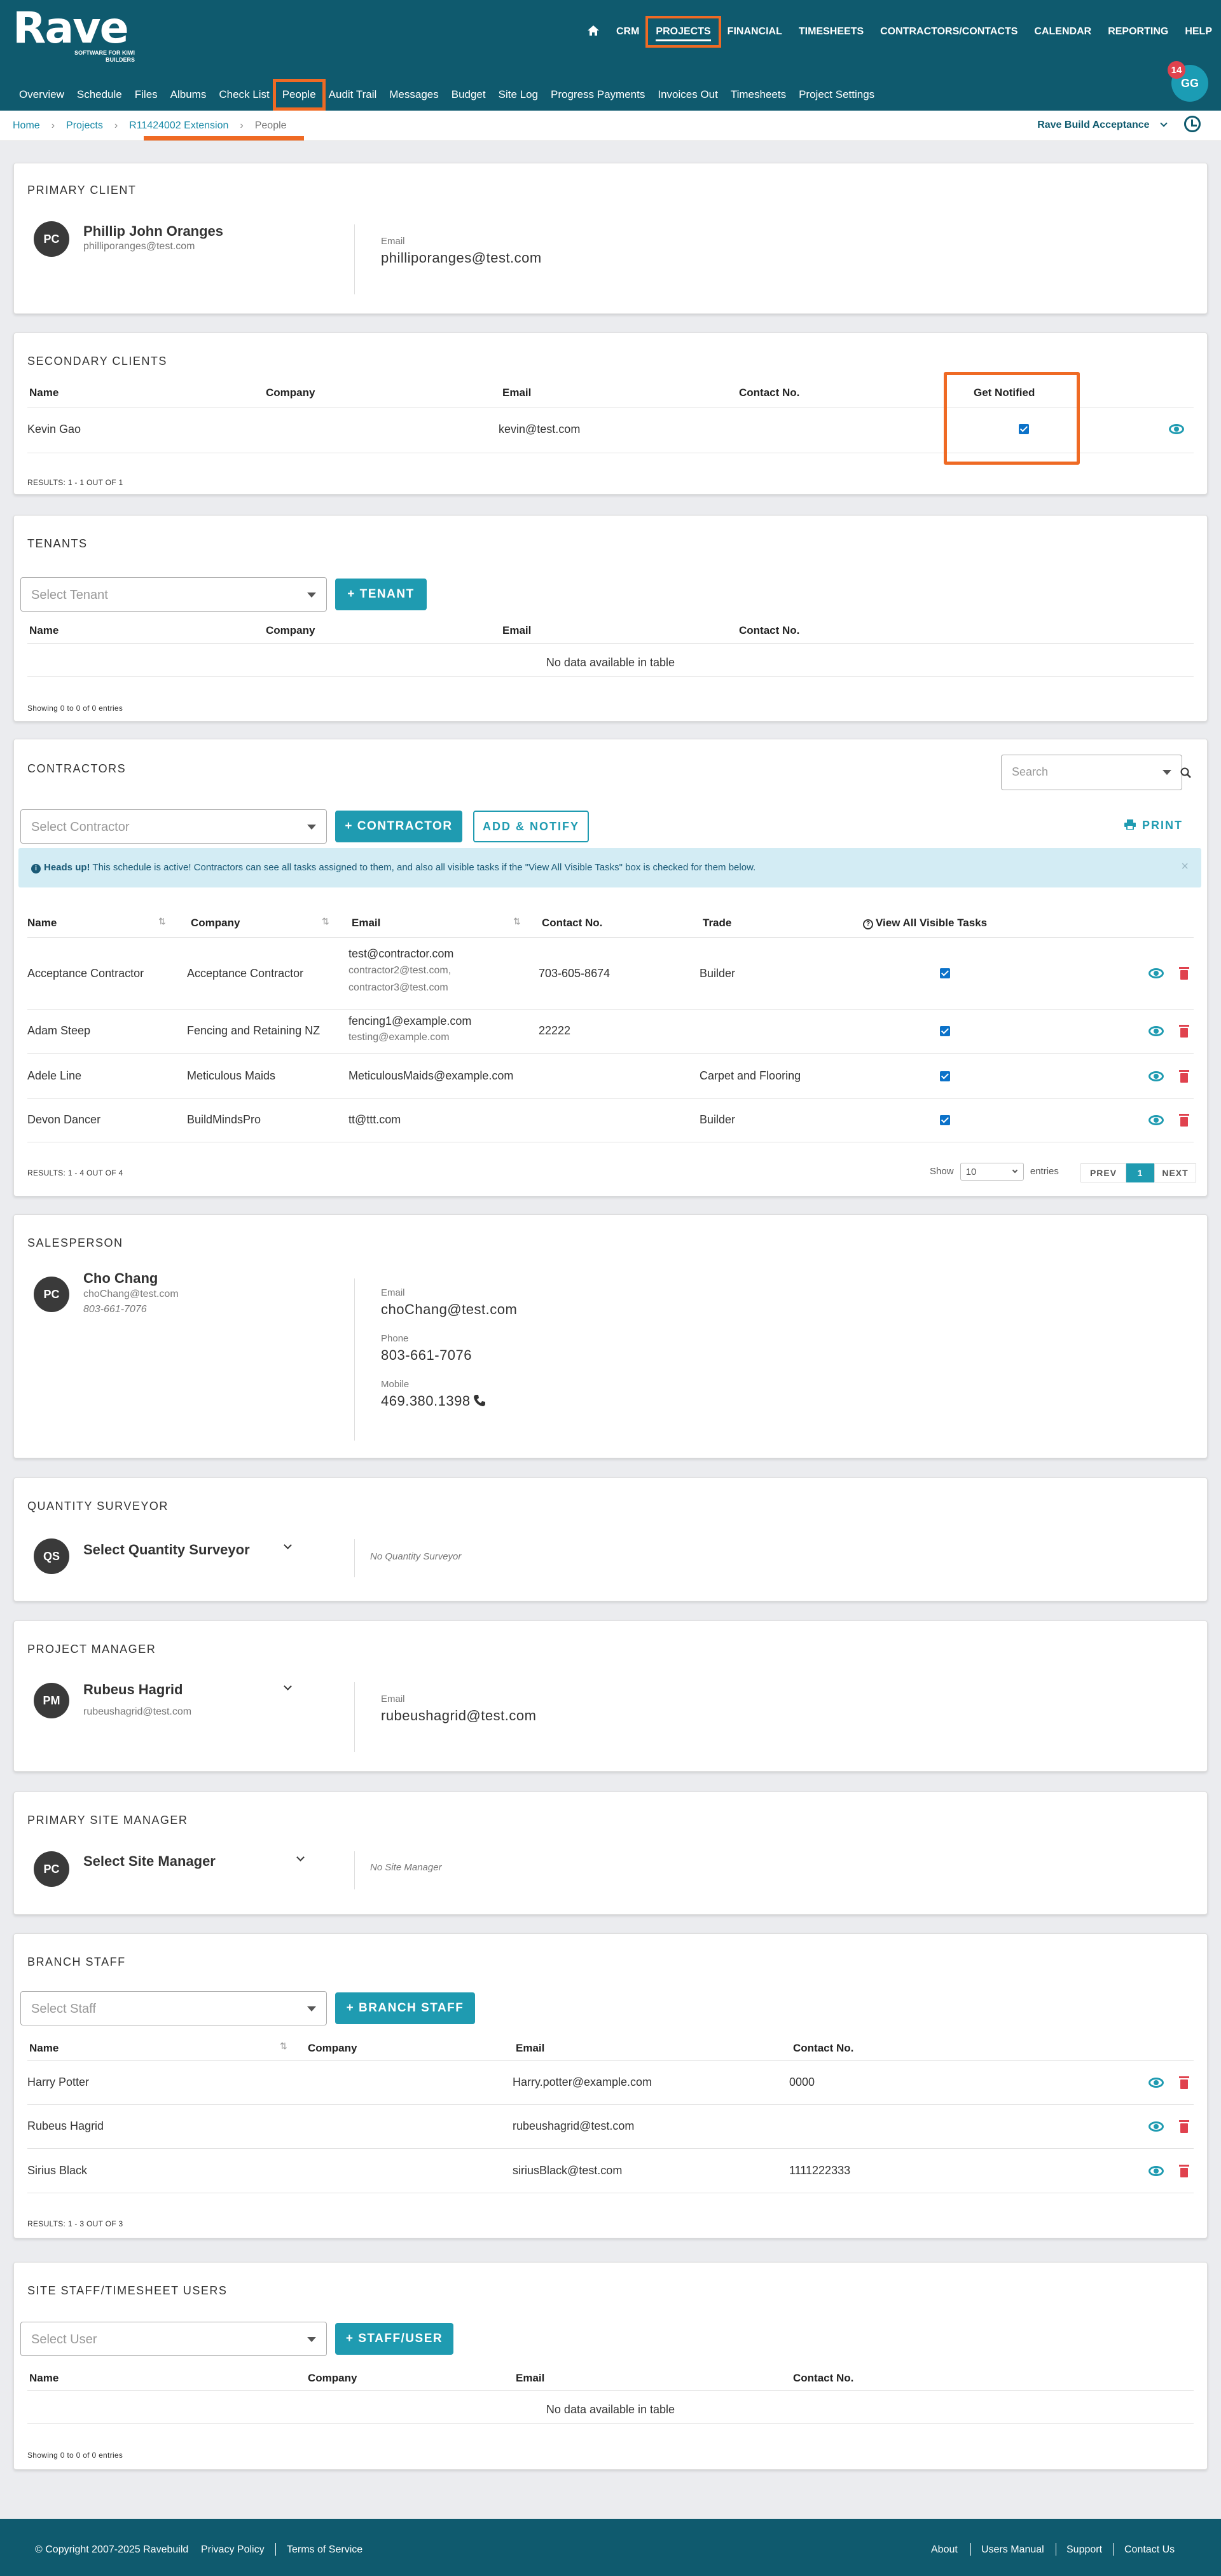 The height and width of the screenshot is (2576, 1221). What do you see at coordinates (324, 2550) in the screenshot?
I see `terms-of-service-link: Terms of Service` at bounding box center [324, 2550].